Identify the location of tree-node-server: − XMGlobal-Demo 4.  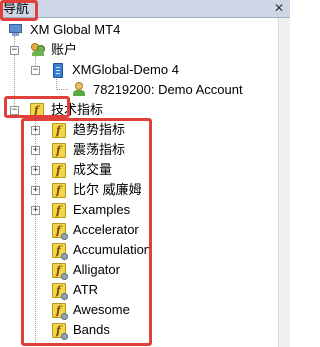
(138, 70).